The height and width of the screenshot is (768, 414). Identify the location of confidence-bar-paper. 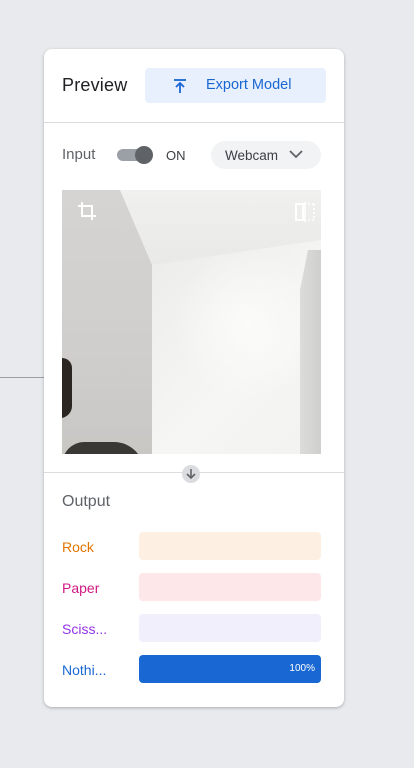
(230, 587).